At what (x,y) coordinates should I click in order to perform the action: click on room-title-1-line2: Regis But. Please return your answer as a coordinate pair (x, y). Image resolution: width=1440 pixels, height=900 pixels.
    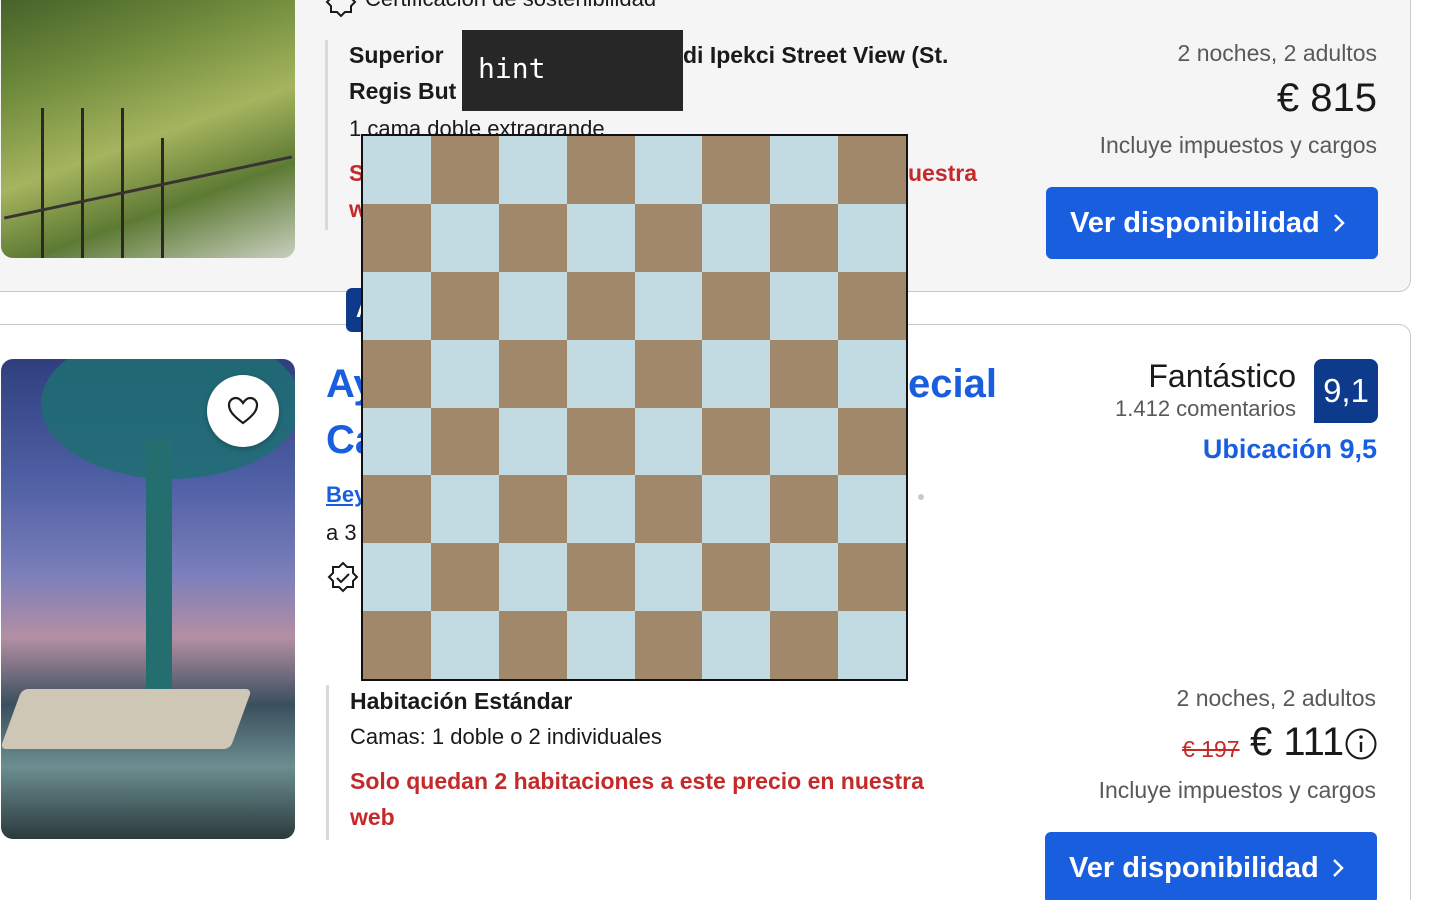
    Looking at the image, I should click on (402, 91).